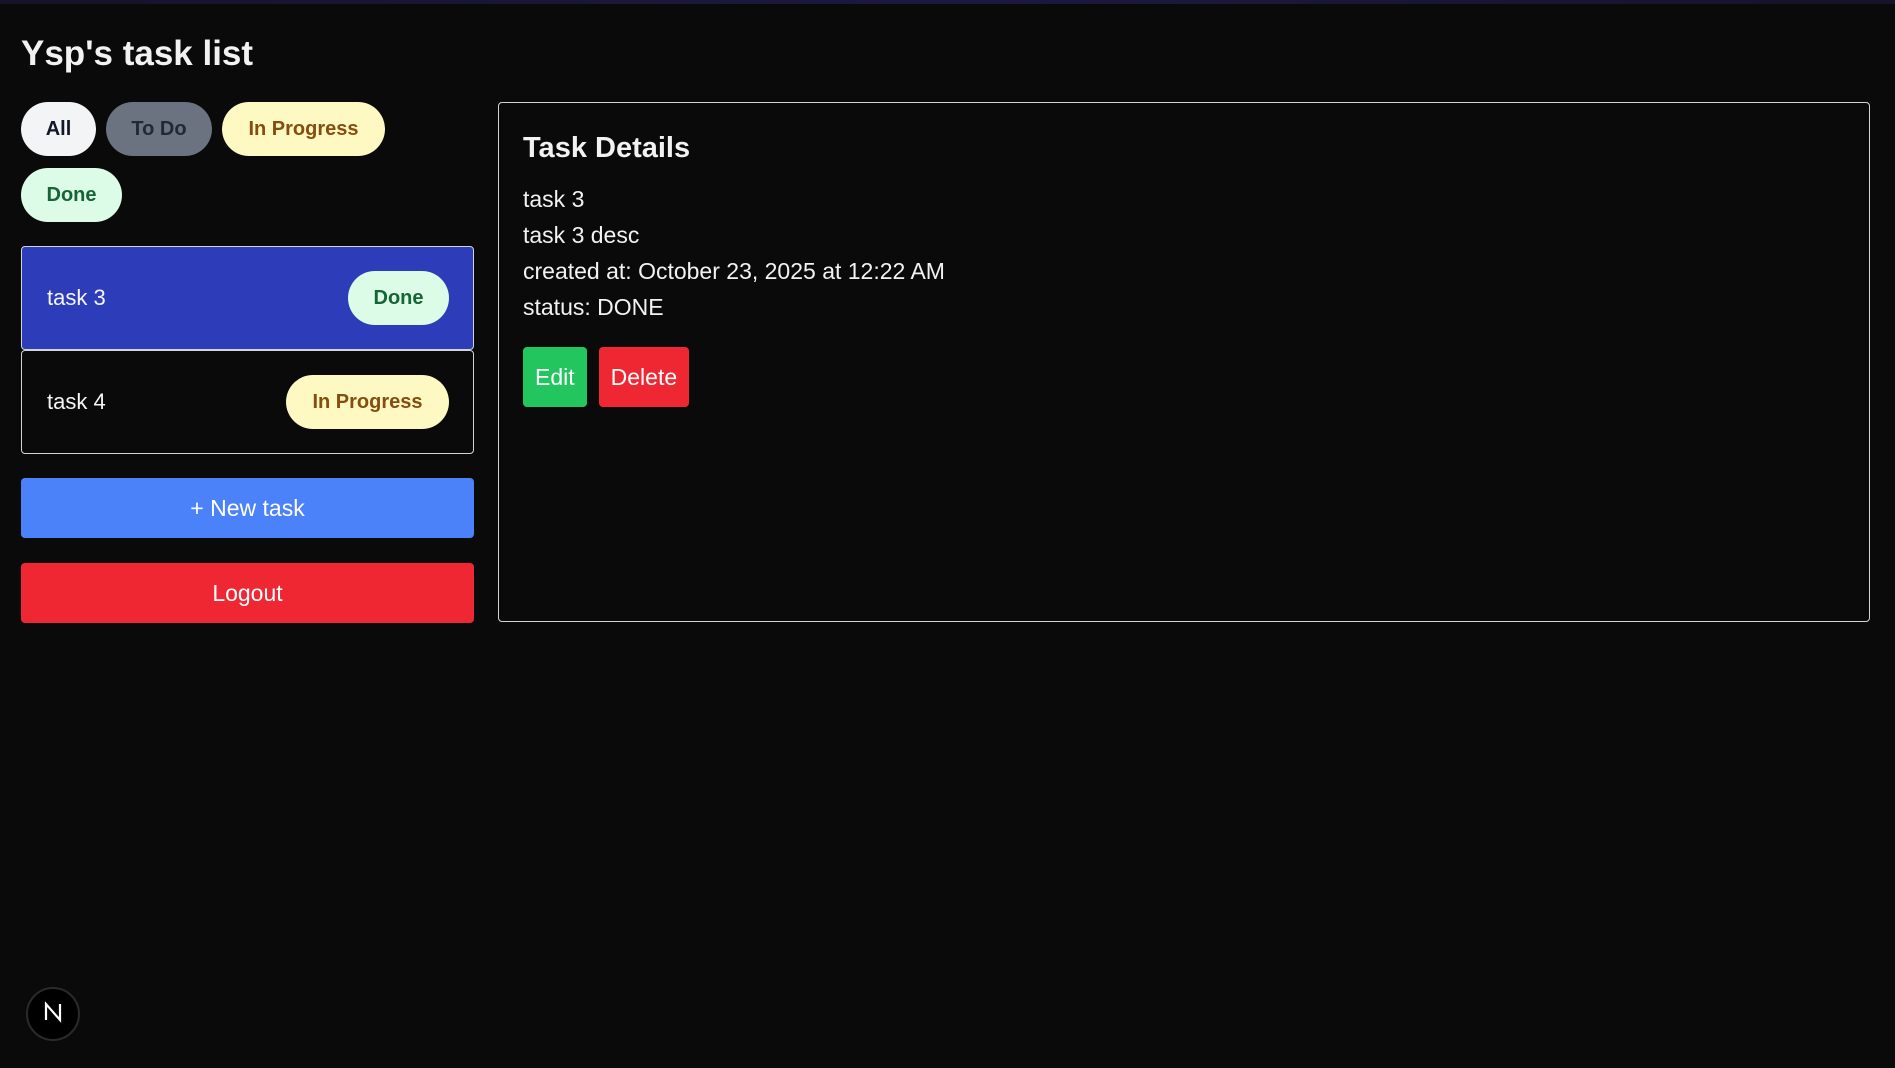  Describe the element at coordinates (76, 297) in the screenshot. I see `task-name: task 3` at that location.